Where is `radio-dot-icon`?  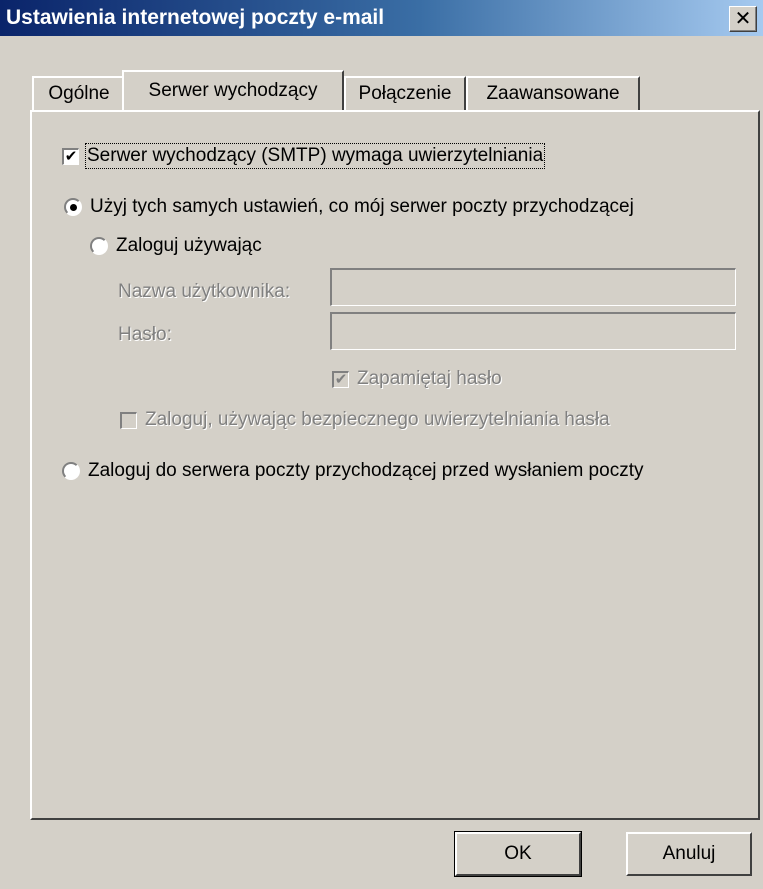 radio-dot-icon is located at coordinates (73, 207).